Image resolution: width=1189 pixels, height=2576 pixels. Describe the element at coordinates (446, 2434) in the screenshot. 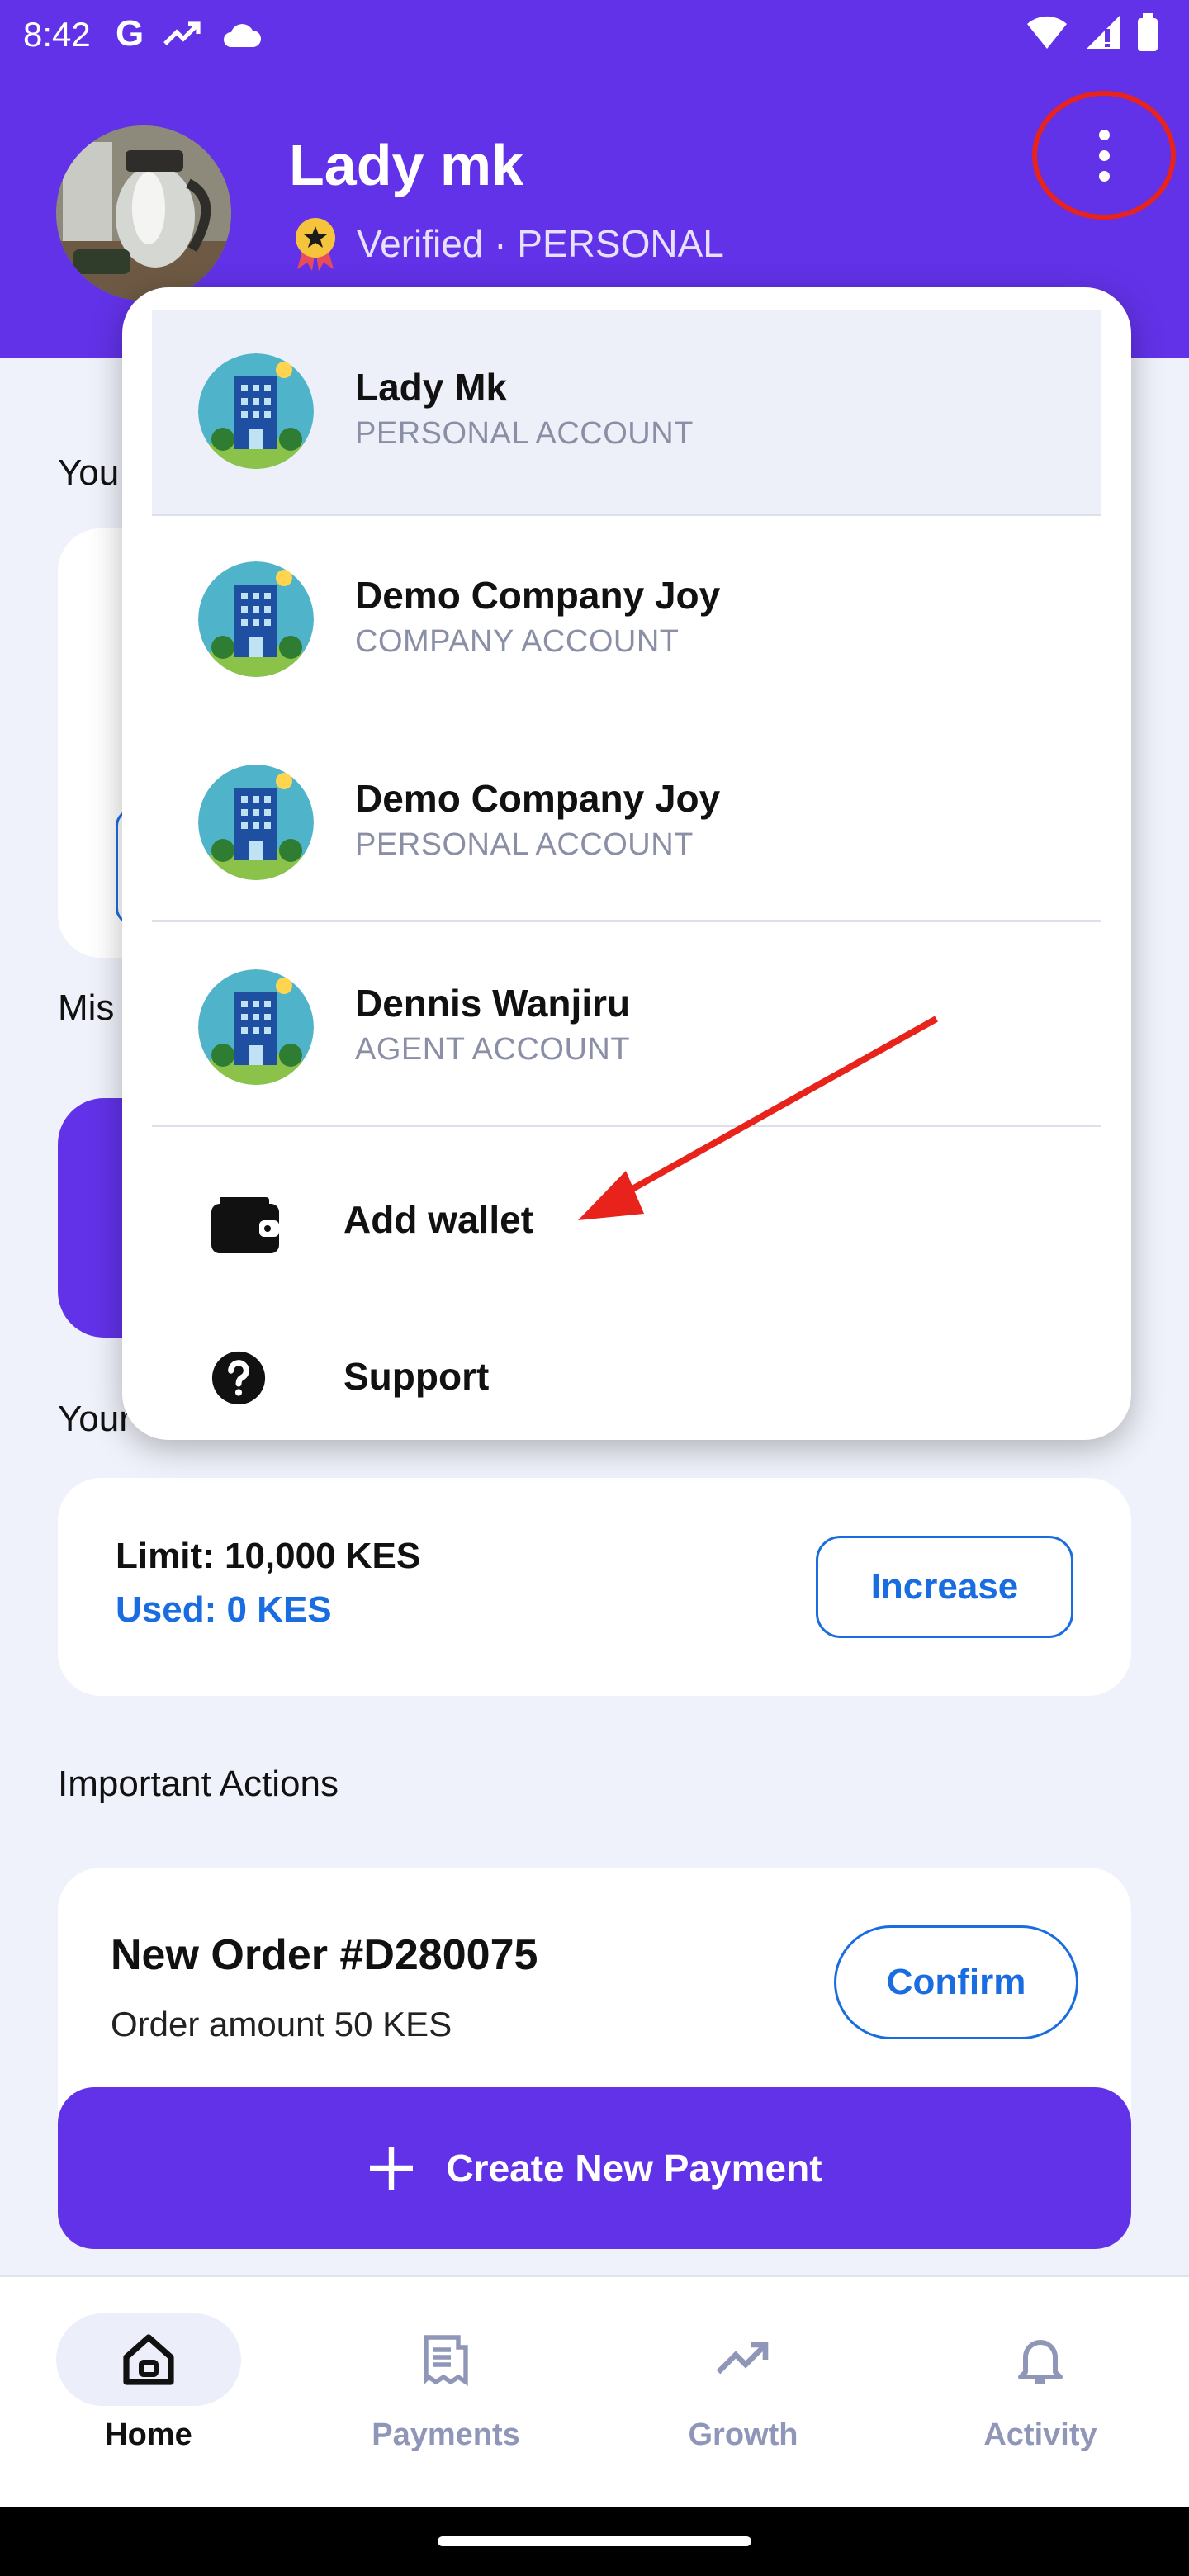

I see `nav-payments-label: Payments` at that location.